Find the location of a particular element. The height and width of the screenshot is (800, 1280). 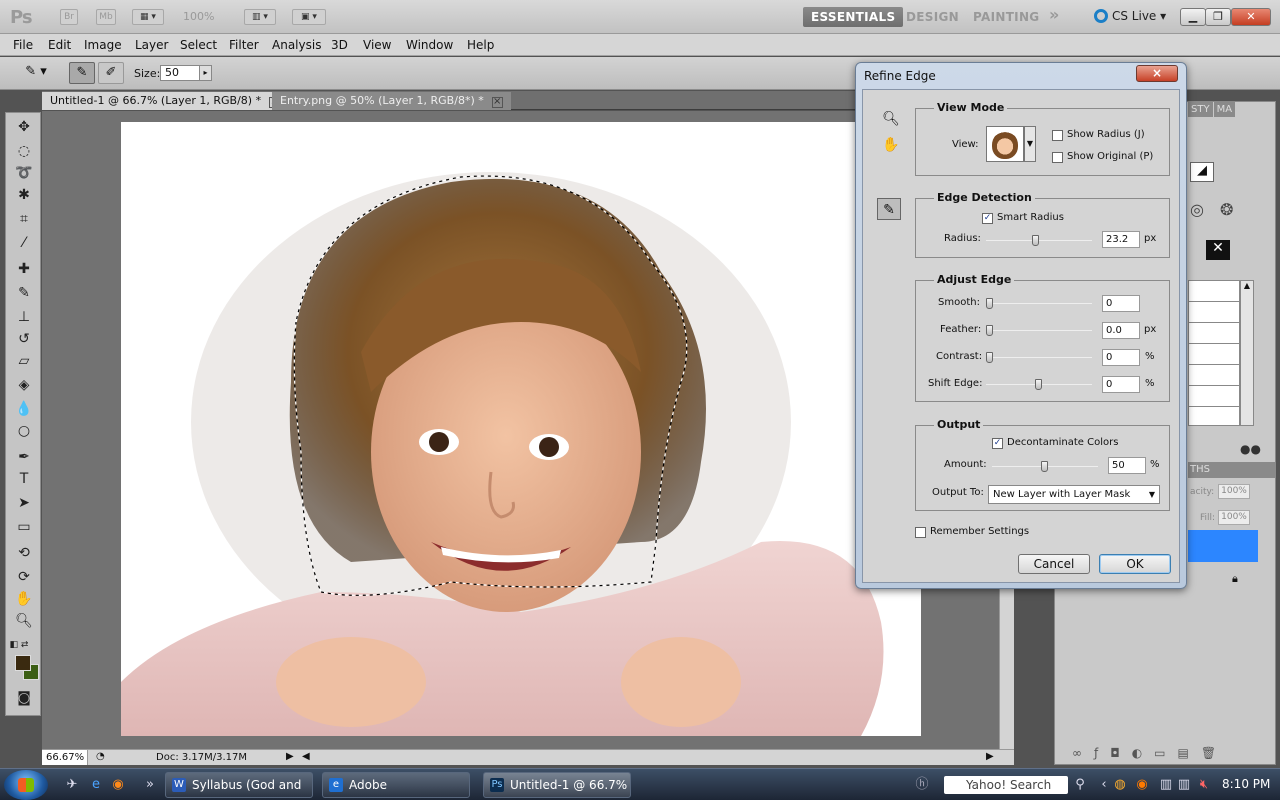

foreground-color-swatch is located at coordinates (23, 663).